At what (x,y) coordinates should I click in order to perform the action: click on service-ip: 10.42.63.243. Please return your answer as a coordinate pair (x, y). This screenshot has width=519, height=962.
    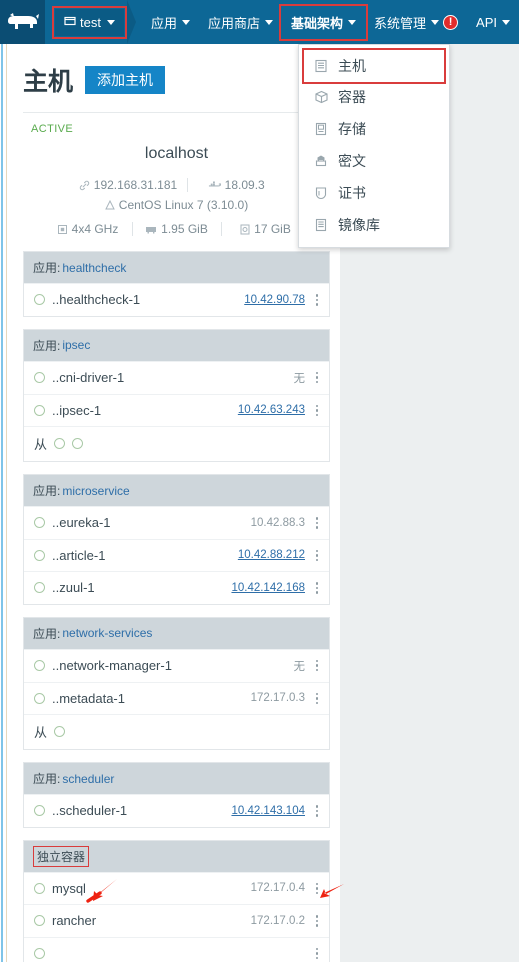
    Looking at the image, I should click on (271, 410).